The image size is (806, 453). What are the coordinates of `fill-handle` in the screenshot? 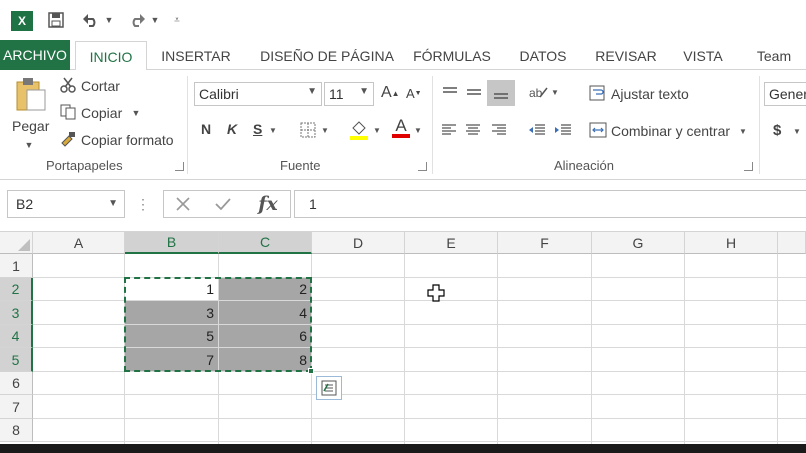 It's located at (311, 371).